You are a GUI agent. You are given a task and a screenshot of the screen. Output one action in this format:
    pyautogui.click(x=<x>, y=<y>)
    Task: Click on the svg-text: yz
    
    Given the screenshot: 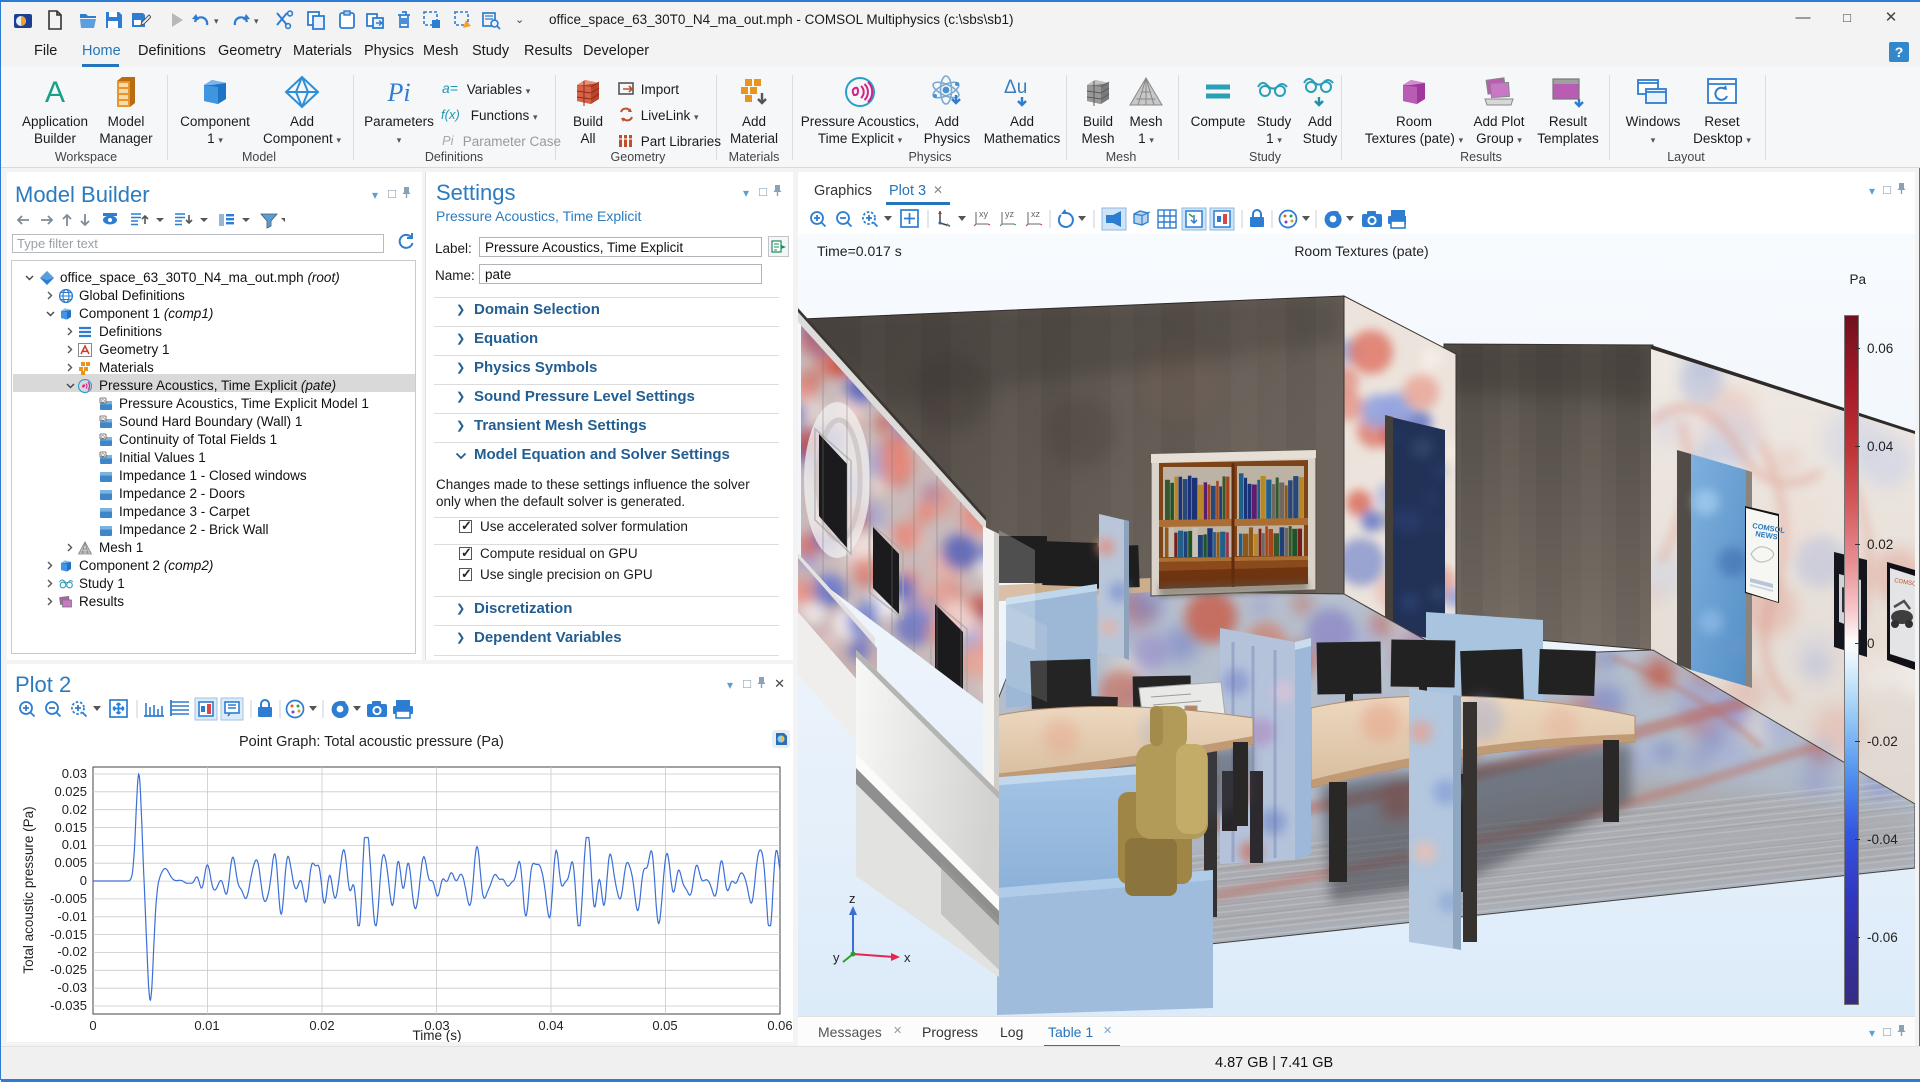 What is the action you would take?
    pyautogui.click(x=1010, y=214)
    